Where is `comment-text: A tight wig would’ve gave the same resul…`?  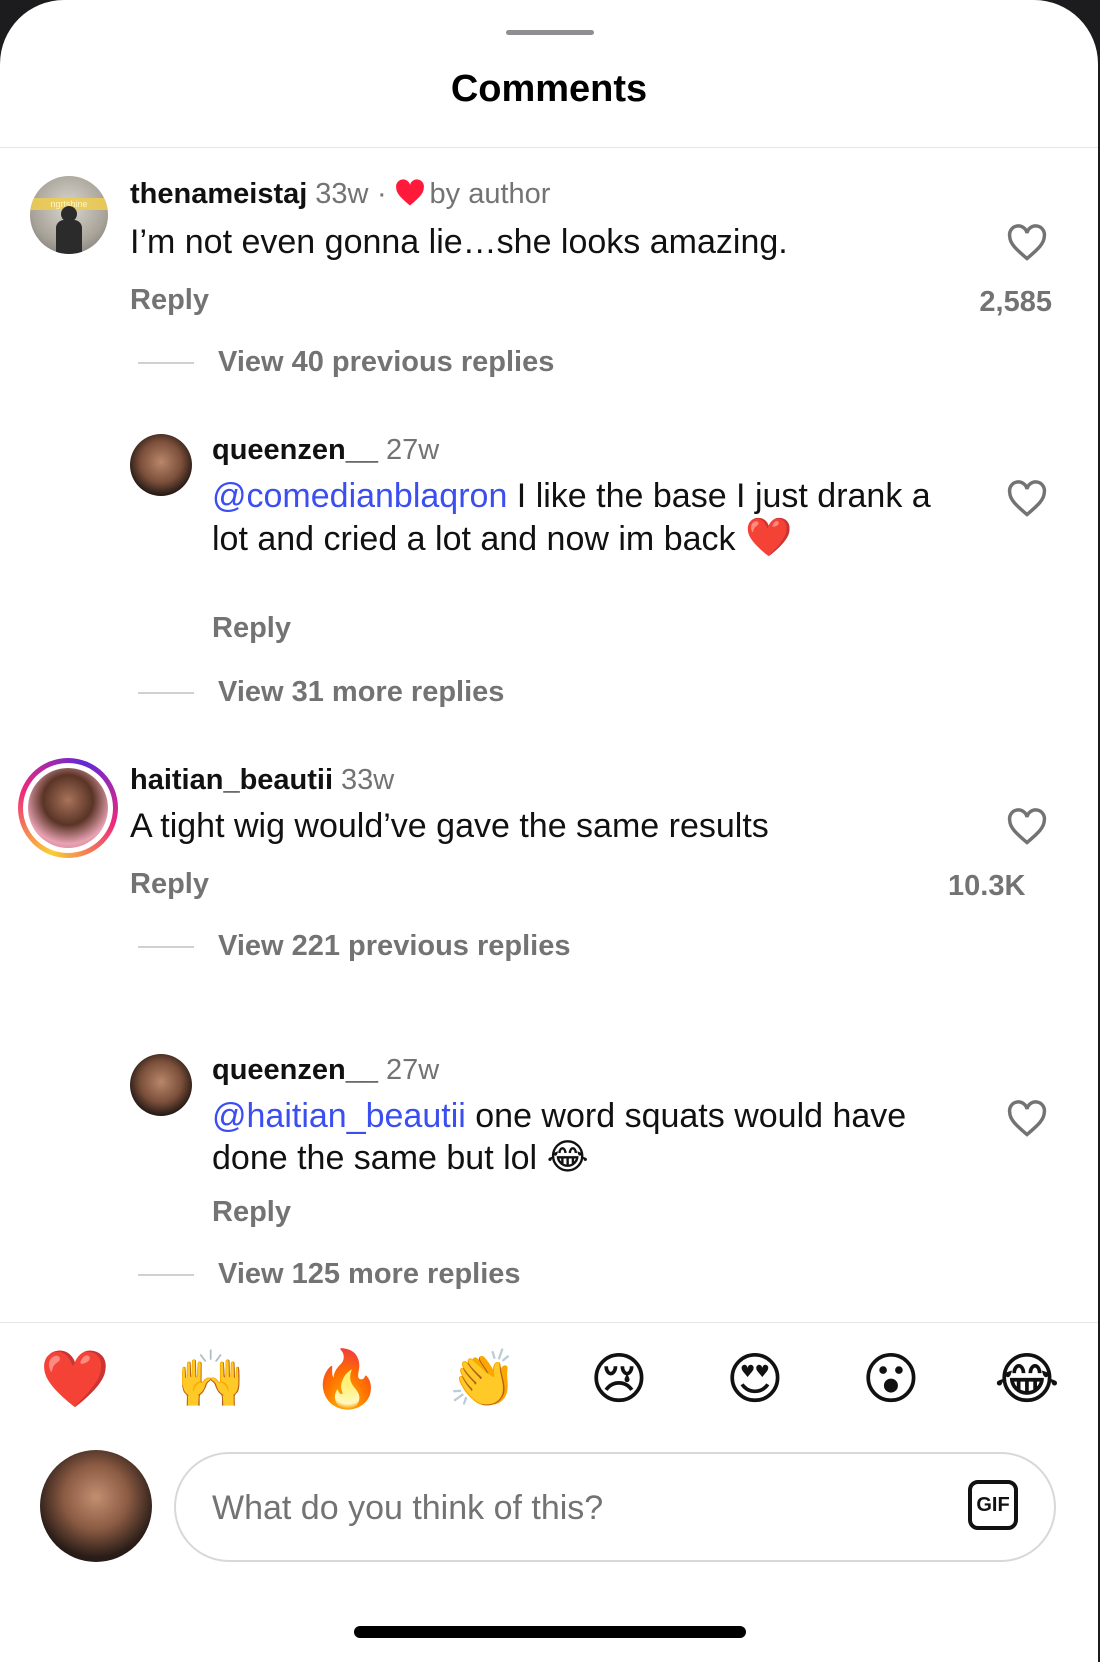 comment-text: A tight wig would’ve gave the same resul… is located at coordinates (449, 826).